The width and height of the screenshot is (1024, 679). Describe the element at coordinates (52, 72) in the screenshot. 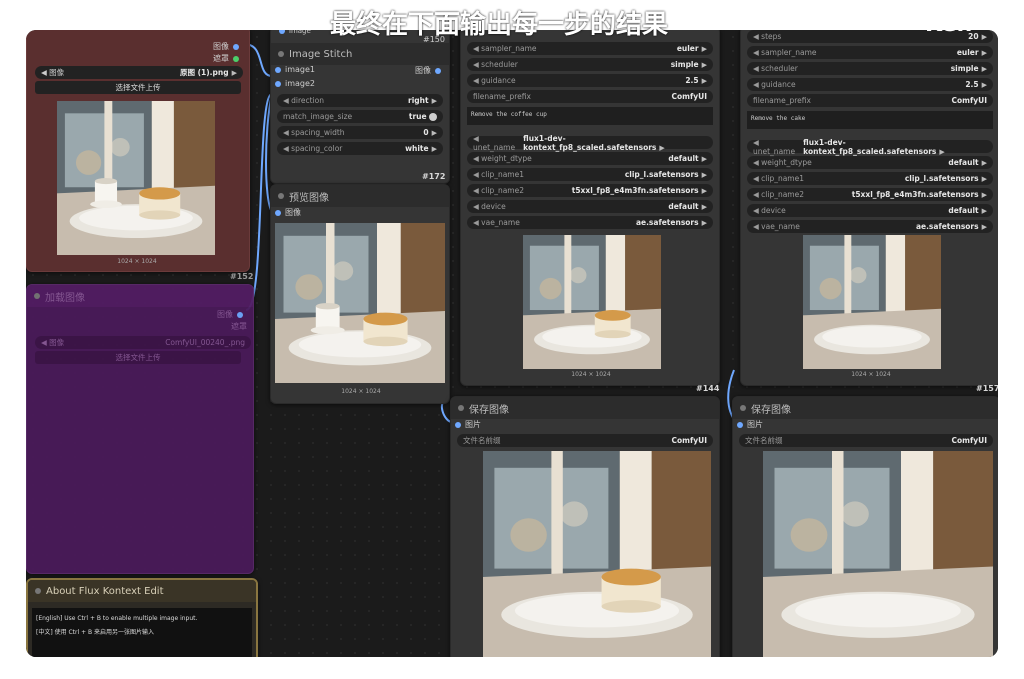

I see `image-select-left-arrow: ◀ 图像` at that location.